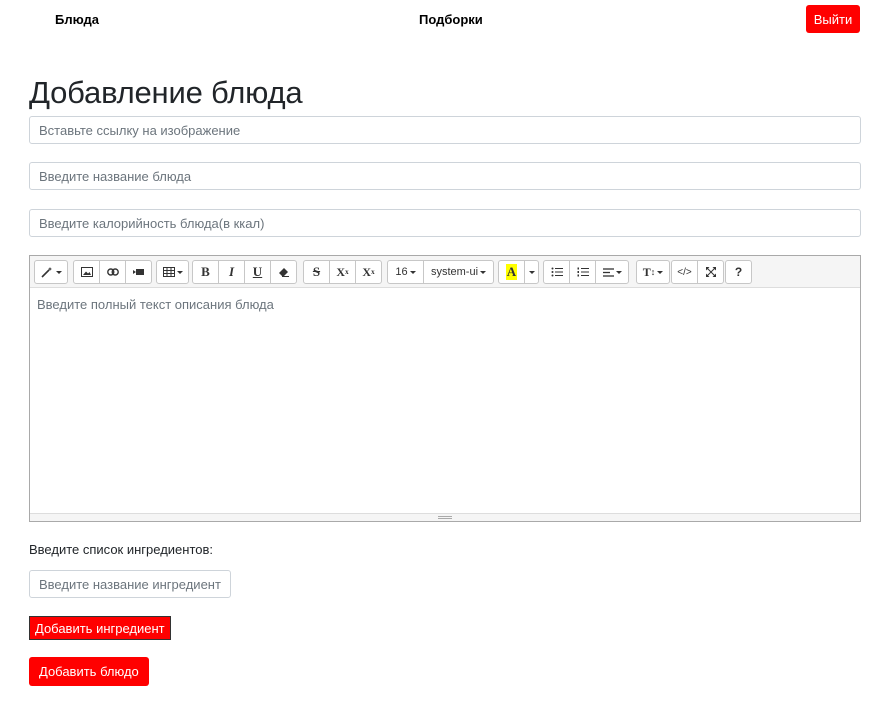  I want to click on font-size-dropdown: 16, so click(405, 272).